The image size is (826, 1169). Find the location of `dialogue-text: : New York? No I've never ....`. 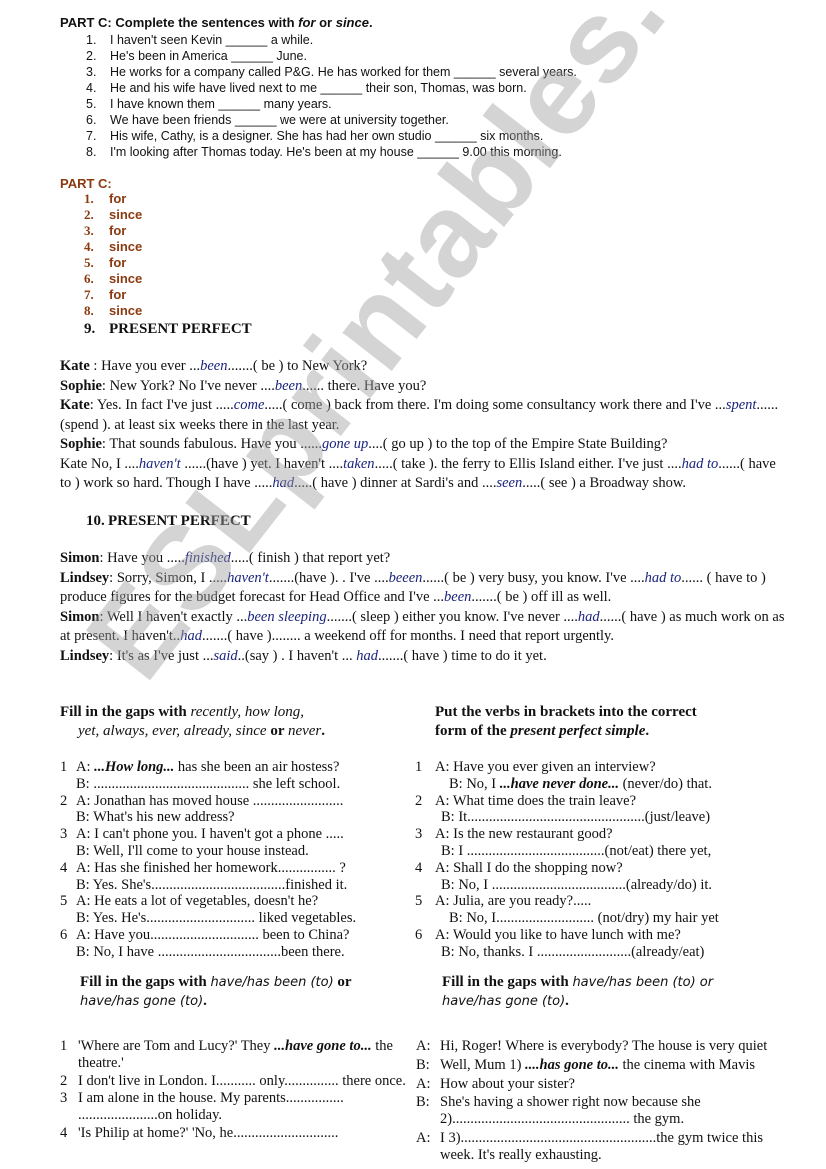

dialogue-text: : New York? No I've never .... is located at coordinates (188, 385).